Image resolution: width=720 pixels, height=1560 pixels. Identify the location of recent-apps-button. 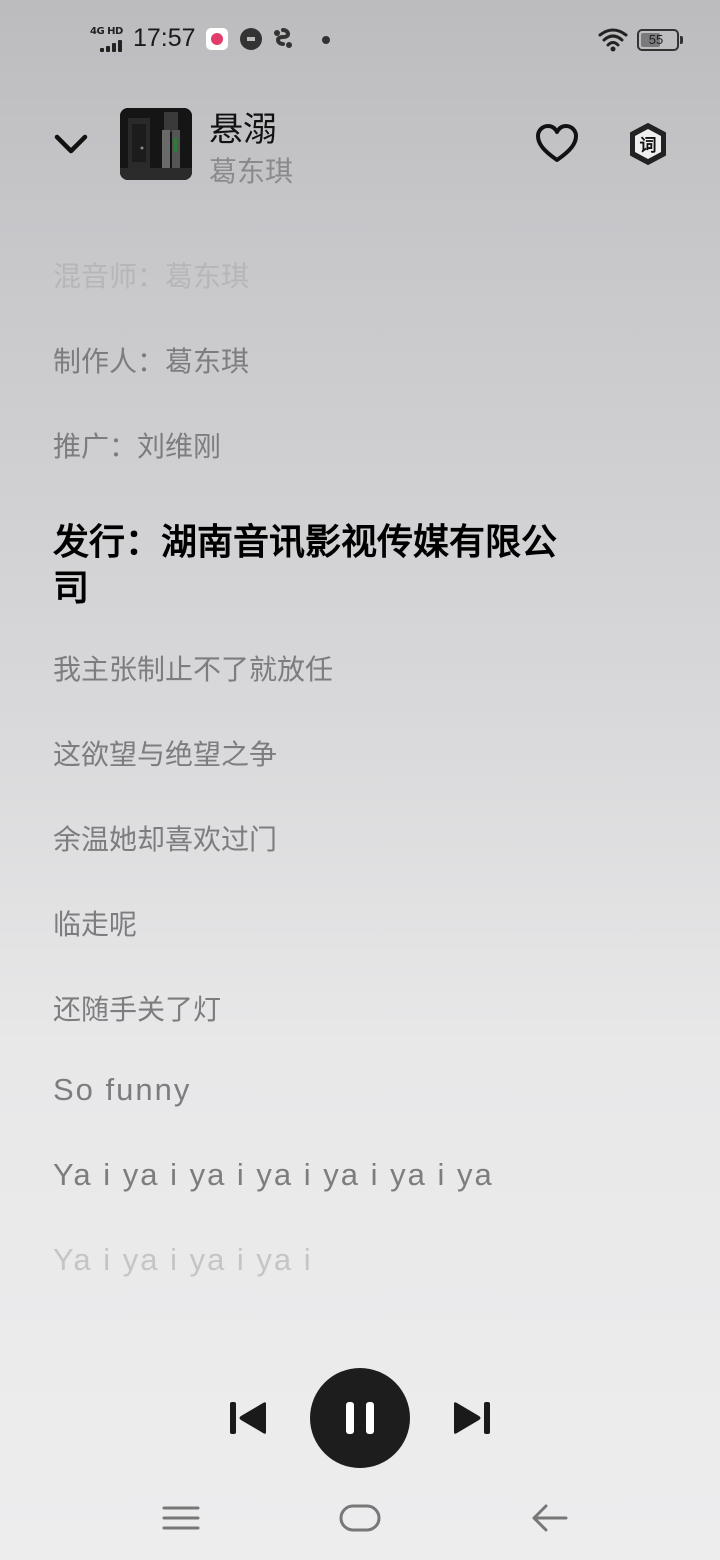
(181, 1518).